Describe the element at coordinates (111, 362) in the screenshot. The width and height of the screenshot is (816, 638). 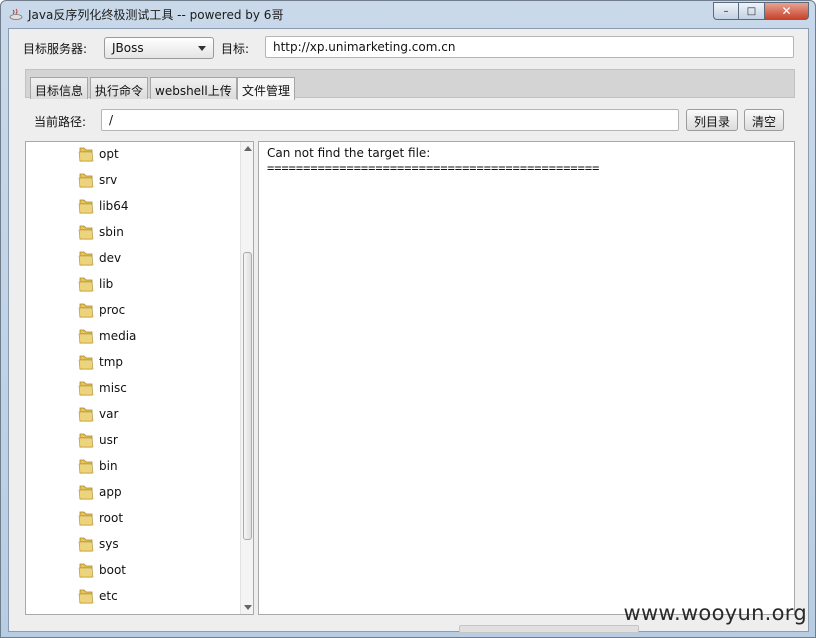
I see `tree-item-label: tmp` at that location.